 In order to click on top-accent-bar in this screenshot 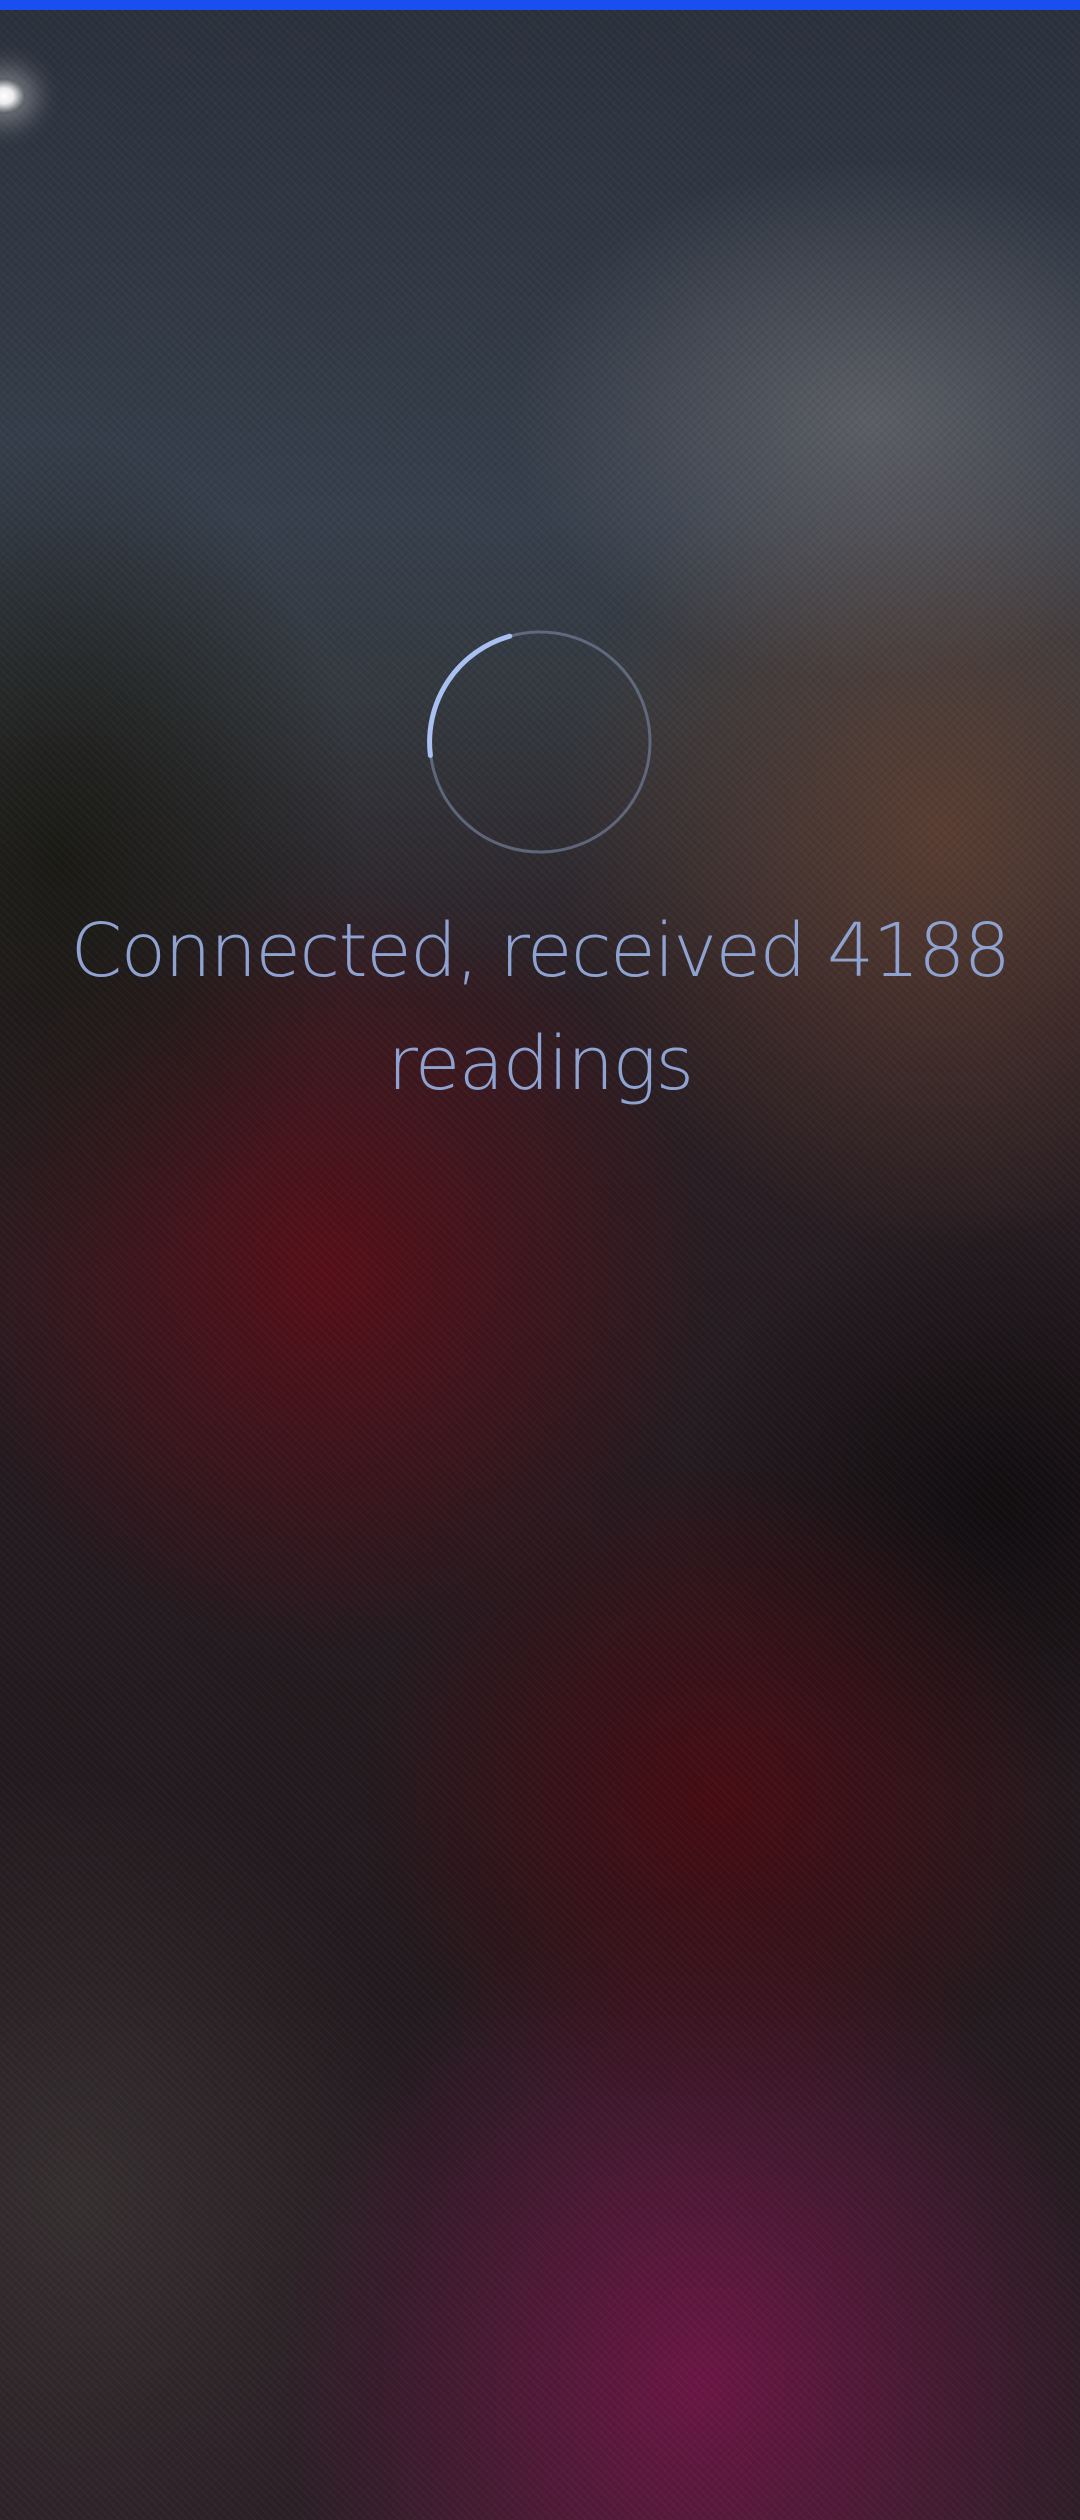, I will do `click(540, 5)`.